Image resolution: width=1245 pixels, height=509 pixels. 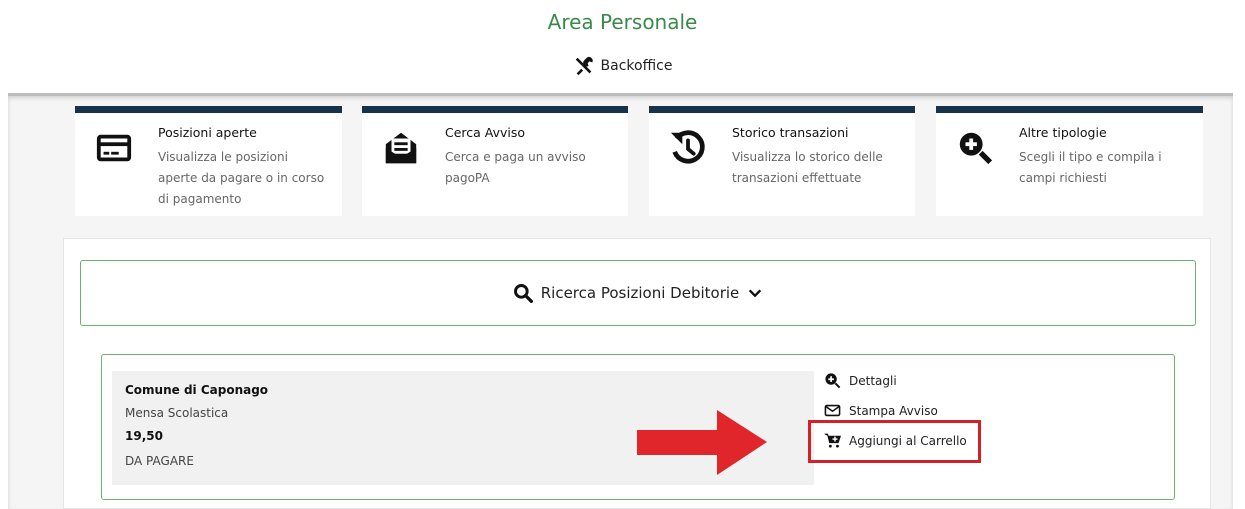 I want to click on card-title: Cerca Avviso, so click(x=485, y=132).